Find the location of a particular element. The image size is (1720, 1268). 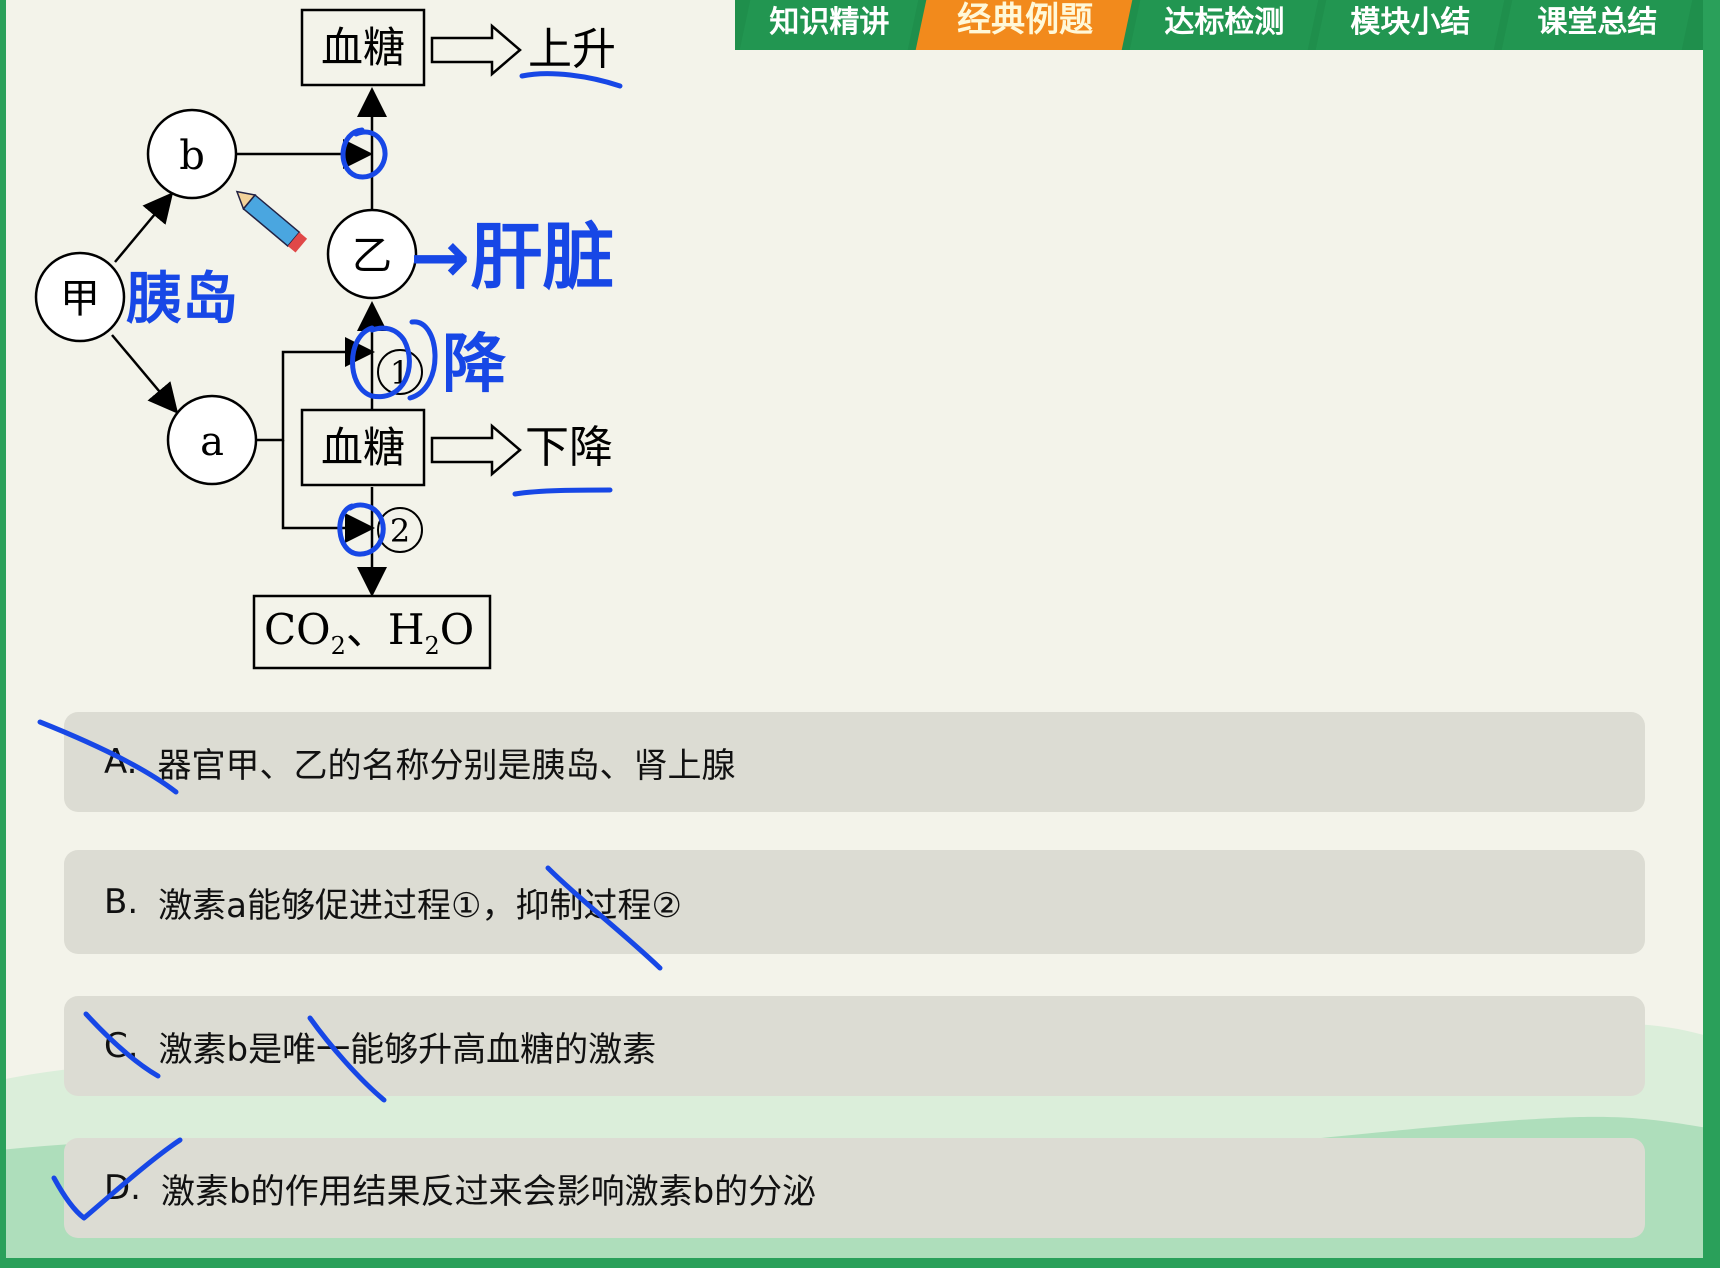

hollow-arrow-up-icon is located at coordinates (476, 50).